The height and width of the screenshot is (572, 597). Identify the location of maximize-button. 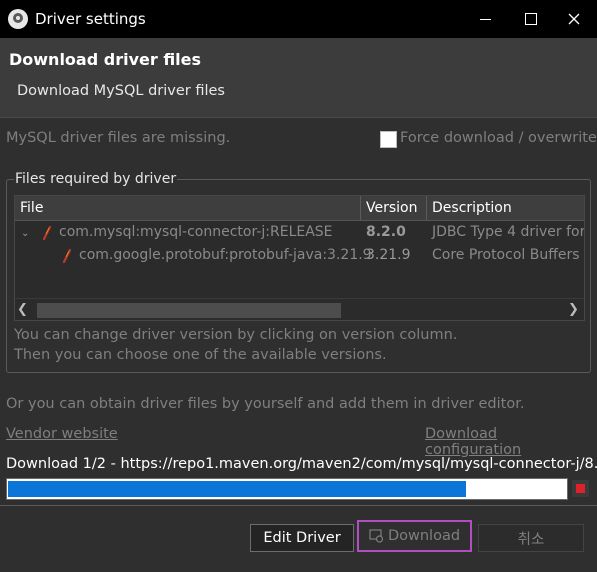
(531, 19).